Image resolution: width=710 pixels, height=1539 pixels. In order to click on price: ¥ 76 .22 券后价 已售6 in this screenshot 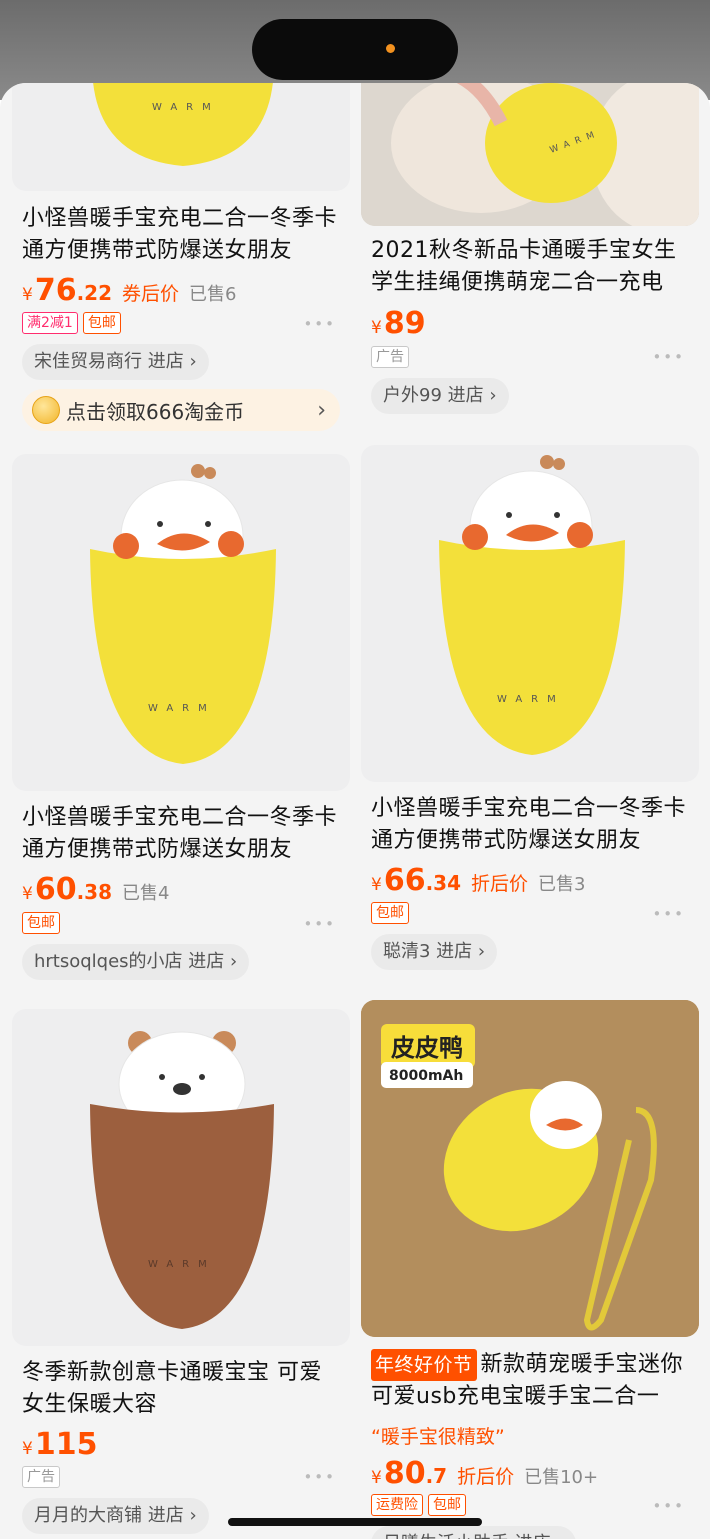, I will do `click(129, 290)`.